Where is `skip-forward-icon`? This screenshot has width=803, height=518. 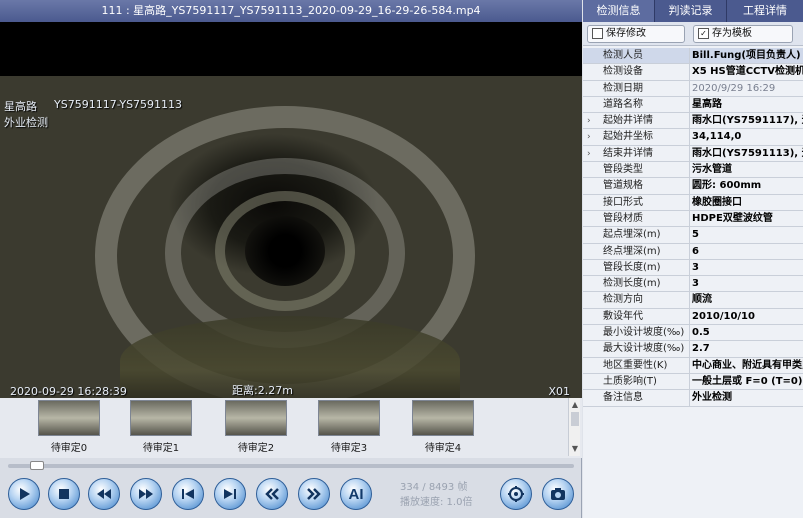 skip-forward-icon is located at coordinates (230, 494).